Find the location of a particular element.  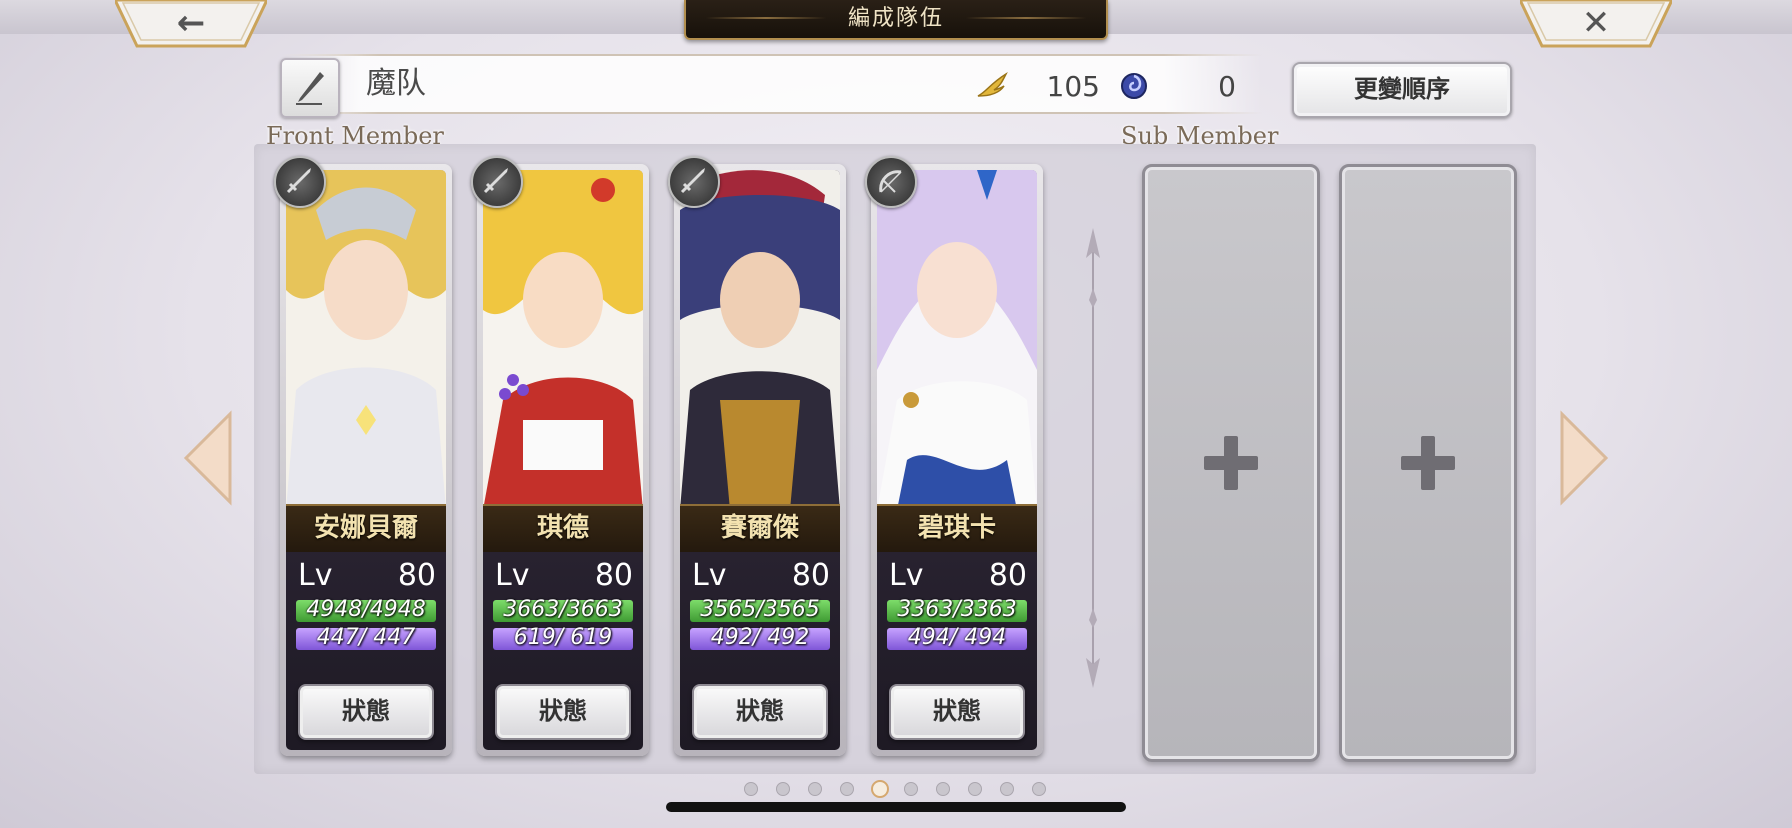

spiral-orb-icon is located at coordinates (1134, 86).